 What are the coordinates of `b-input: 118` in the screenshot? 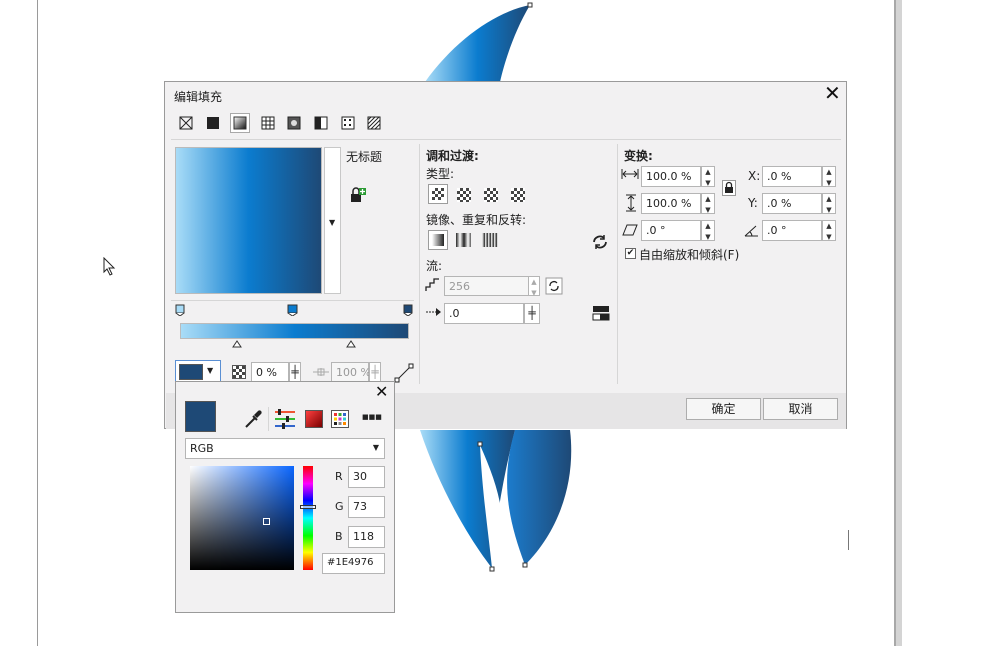 It's located at (366, 537).